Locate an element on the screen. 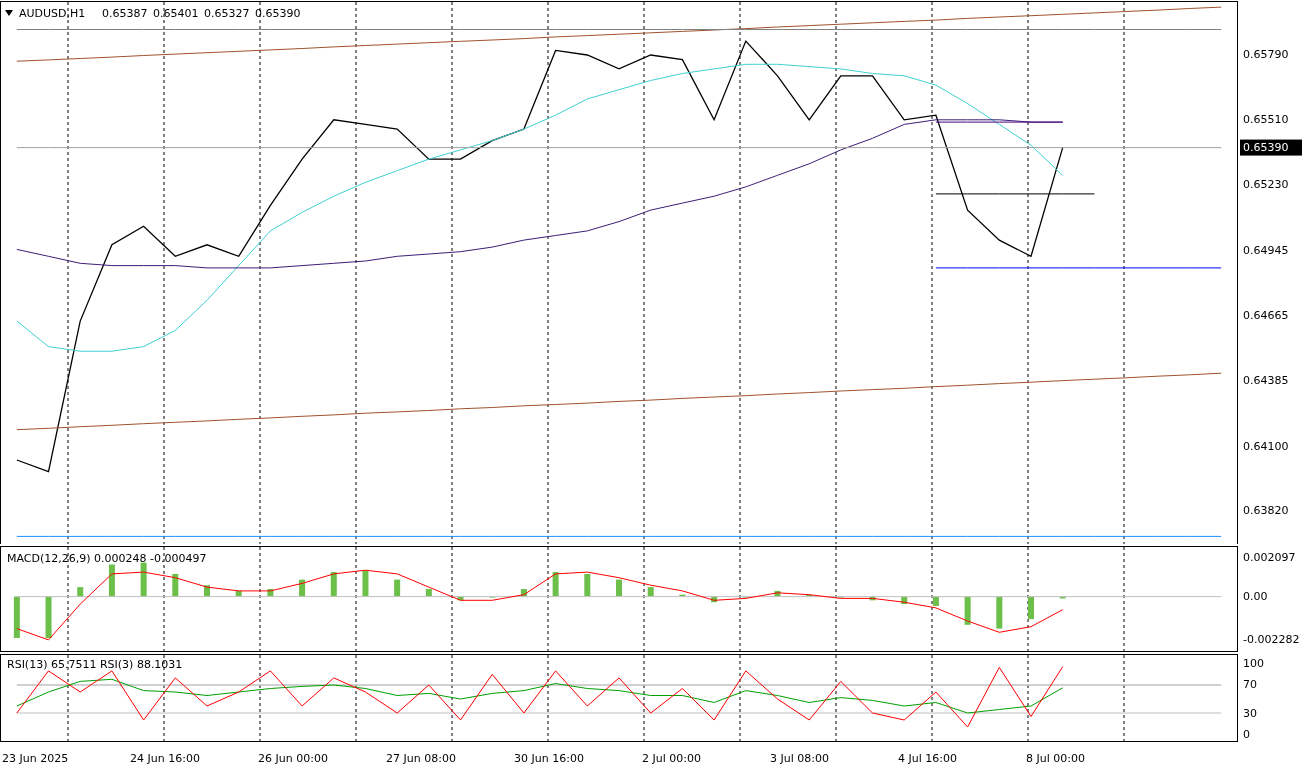  quote-value: 0.65327 is located at coordinates (227, 13).